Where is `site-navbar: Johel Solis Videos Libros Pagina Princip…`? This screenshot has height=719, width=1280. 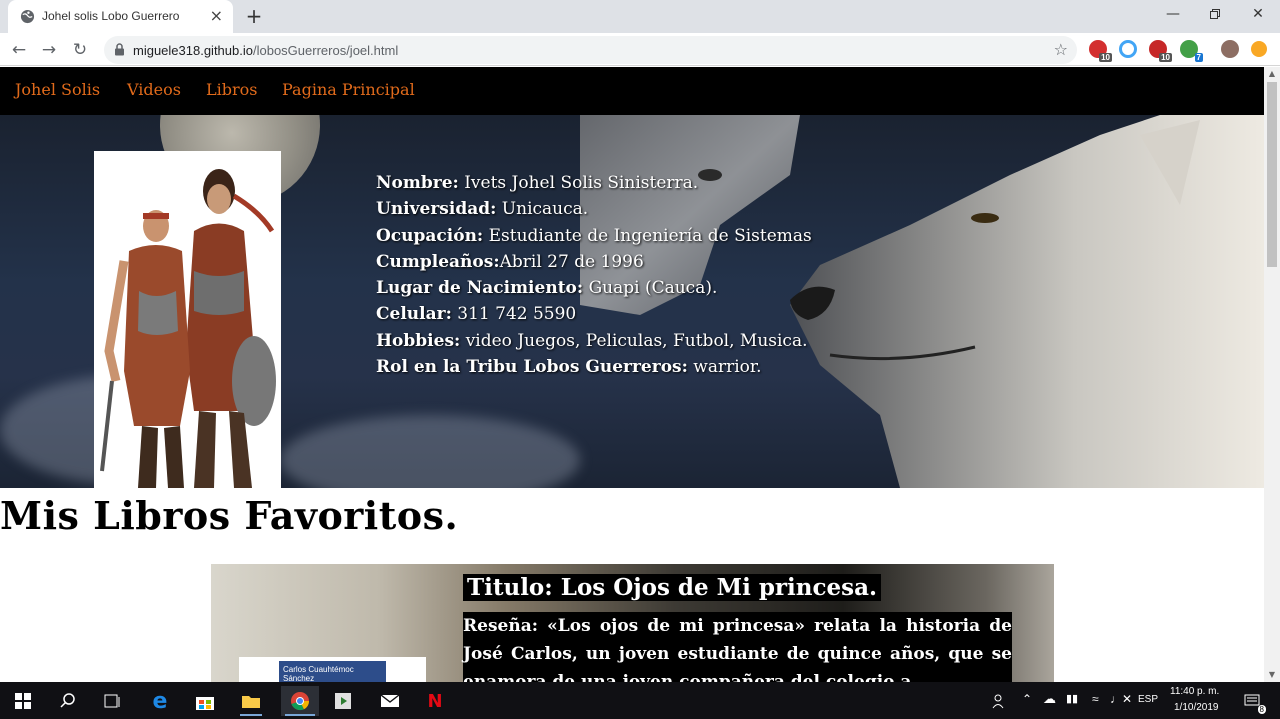
site-navbar: Johel Solis Videos Libros Pagina Princip… is located at coordinates (632, 91).